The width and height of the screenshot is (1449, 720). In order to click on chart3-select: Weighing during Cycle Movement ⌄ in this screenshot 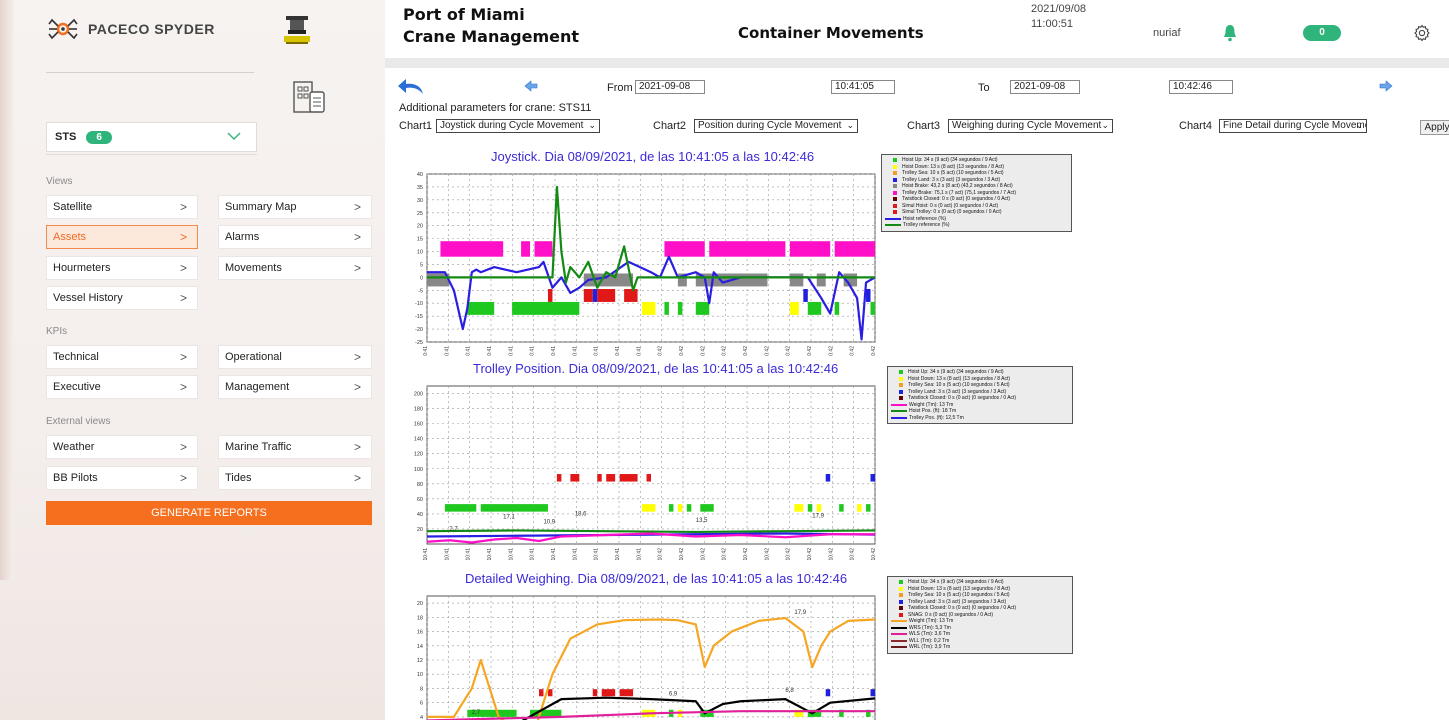, I will do `click(1030, 126)`.